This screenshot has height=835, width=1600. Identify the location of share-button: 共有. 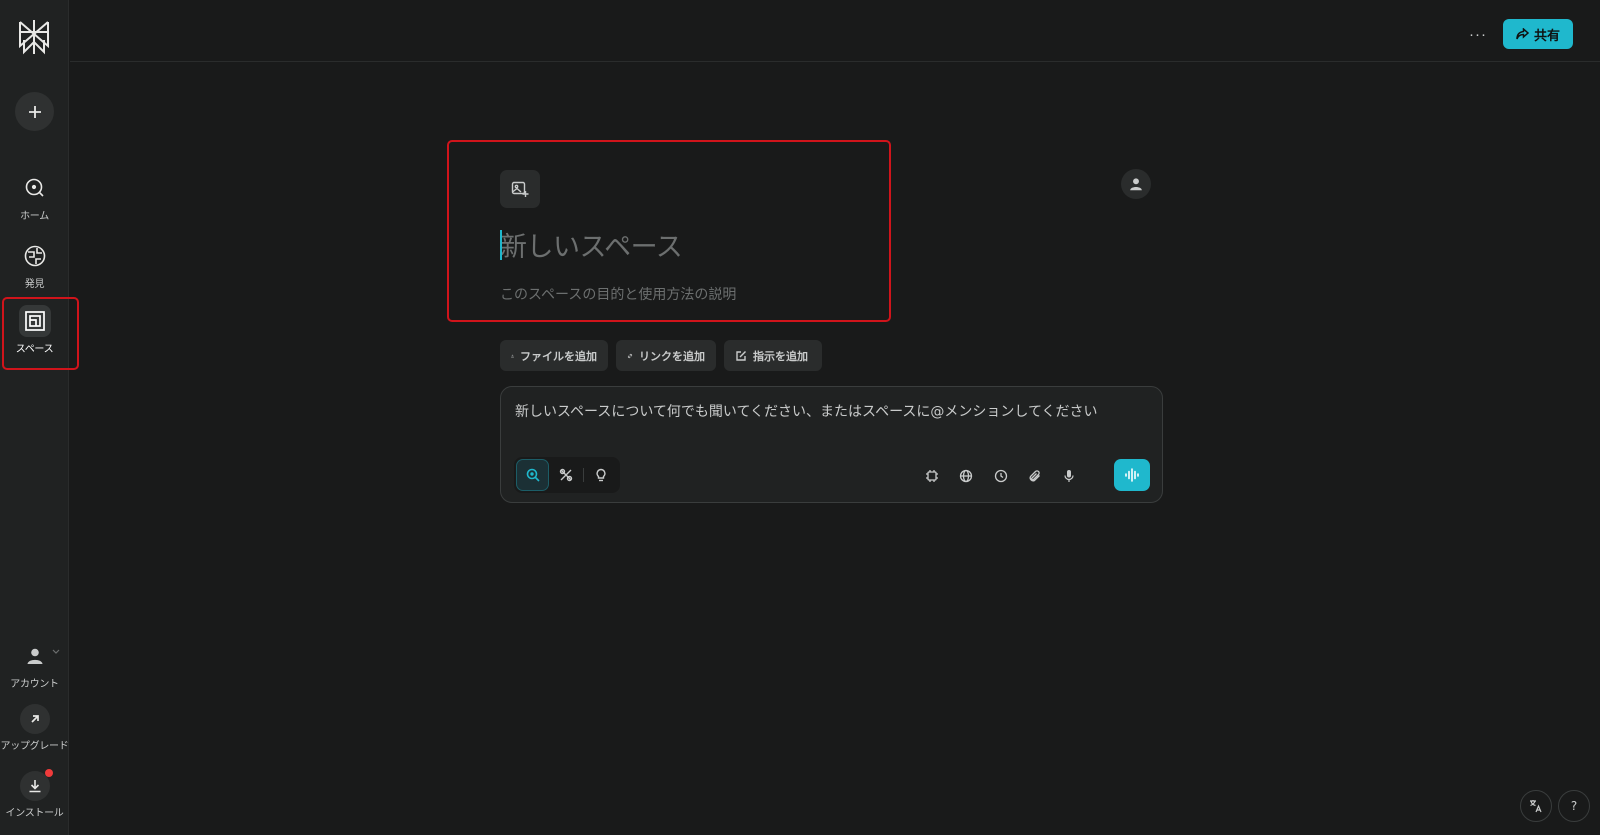
(1538, 34).